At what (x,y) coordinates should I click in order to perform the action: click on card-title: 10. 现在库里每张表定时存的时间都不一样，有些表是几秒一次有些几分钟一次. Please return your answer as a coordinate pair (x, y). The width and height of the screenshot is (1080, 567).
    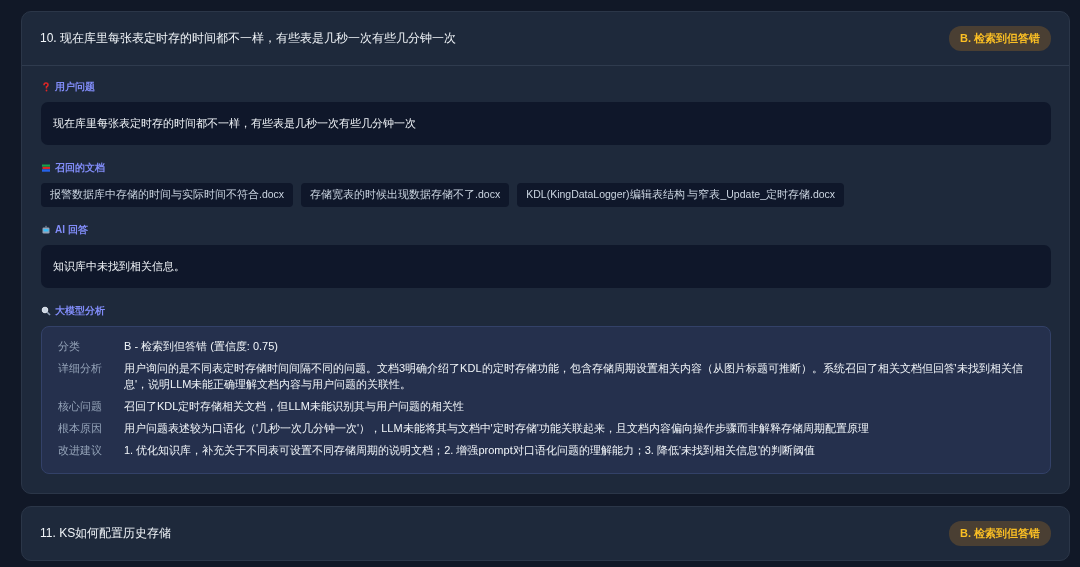
    Looking at the image, I should click on (248, 38).